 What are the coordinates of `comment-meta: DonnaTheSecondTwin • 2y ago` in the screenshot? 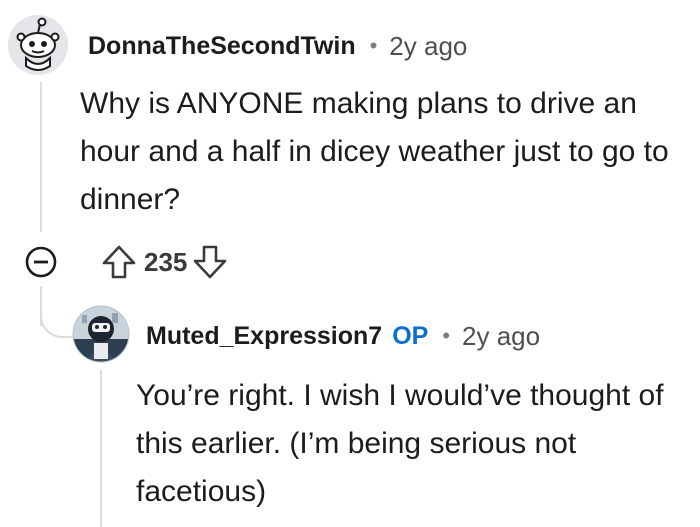 It's located at (277, 46).